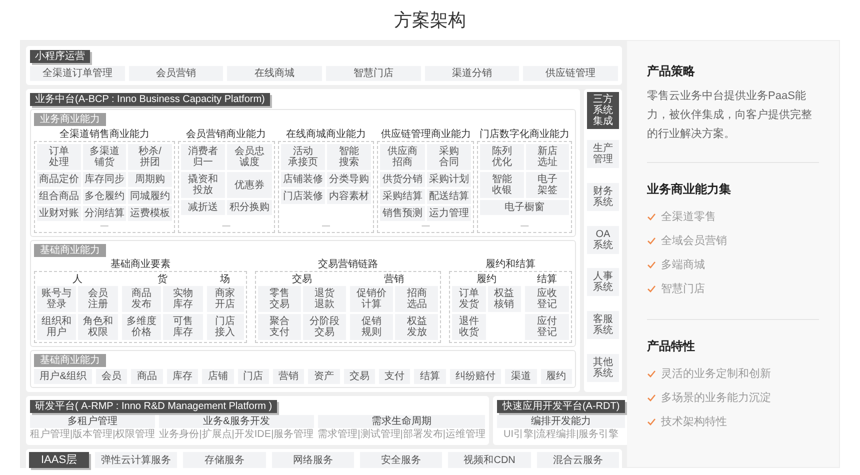 The height and width of the screenshot is (475, 860). I want to click on cell-line: 秒杀/, so click(150, 151).